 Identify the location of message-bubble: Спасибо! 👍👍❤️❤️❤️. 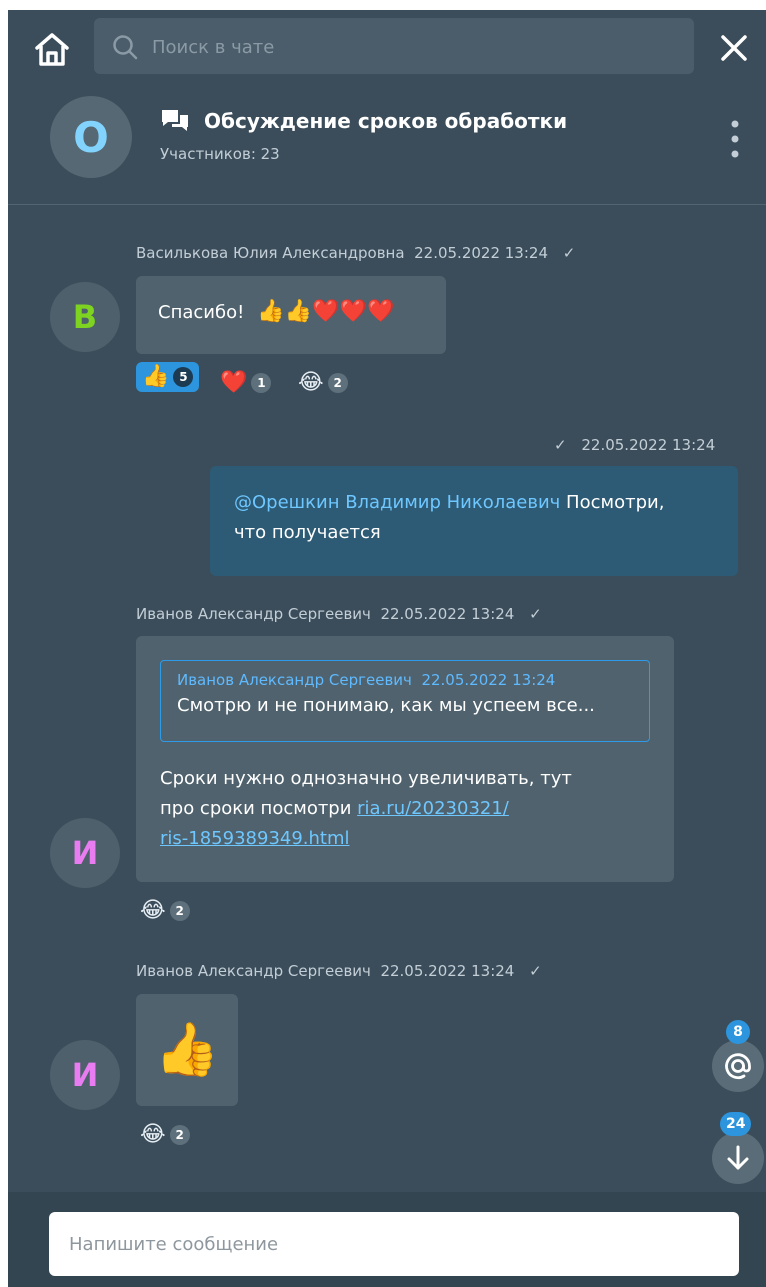
(291, 315).